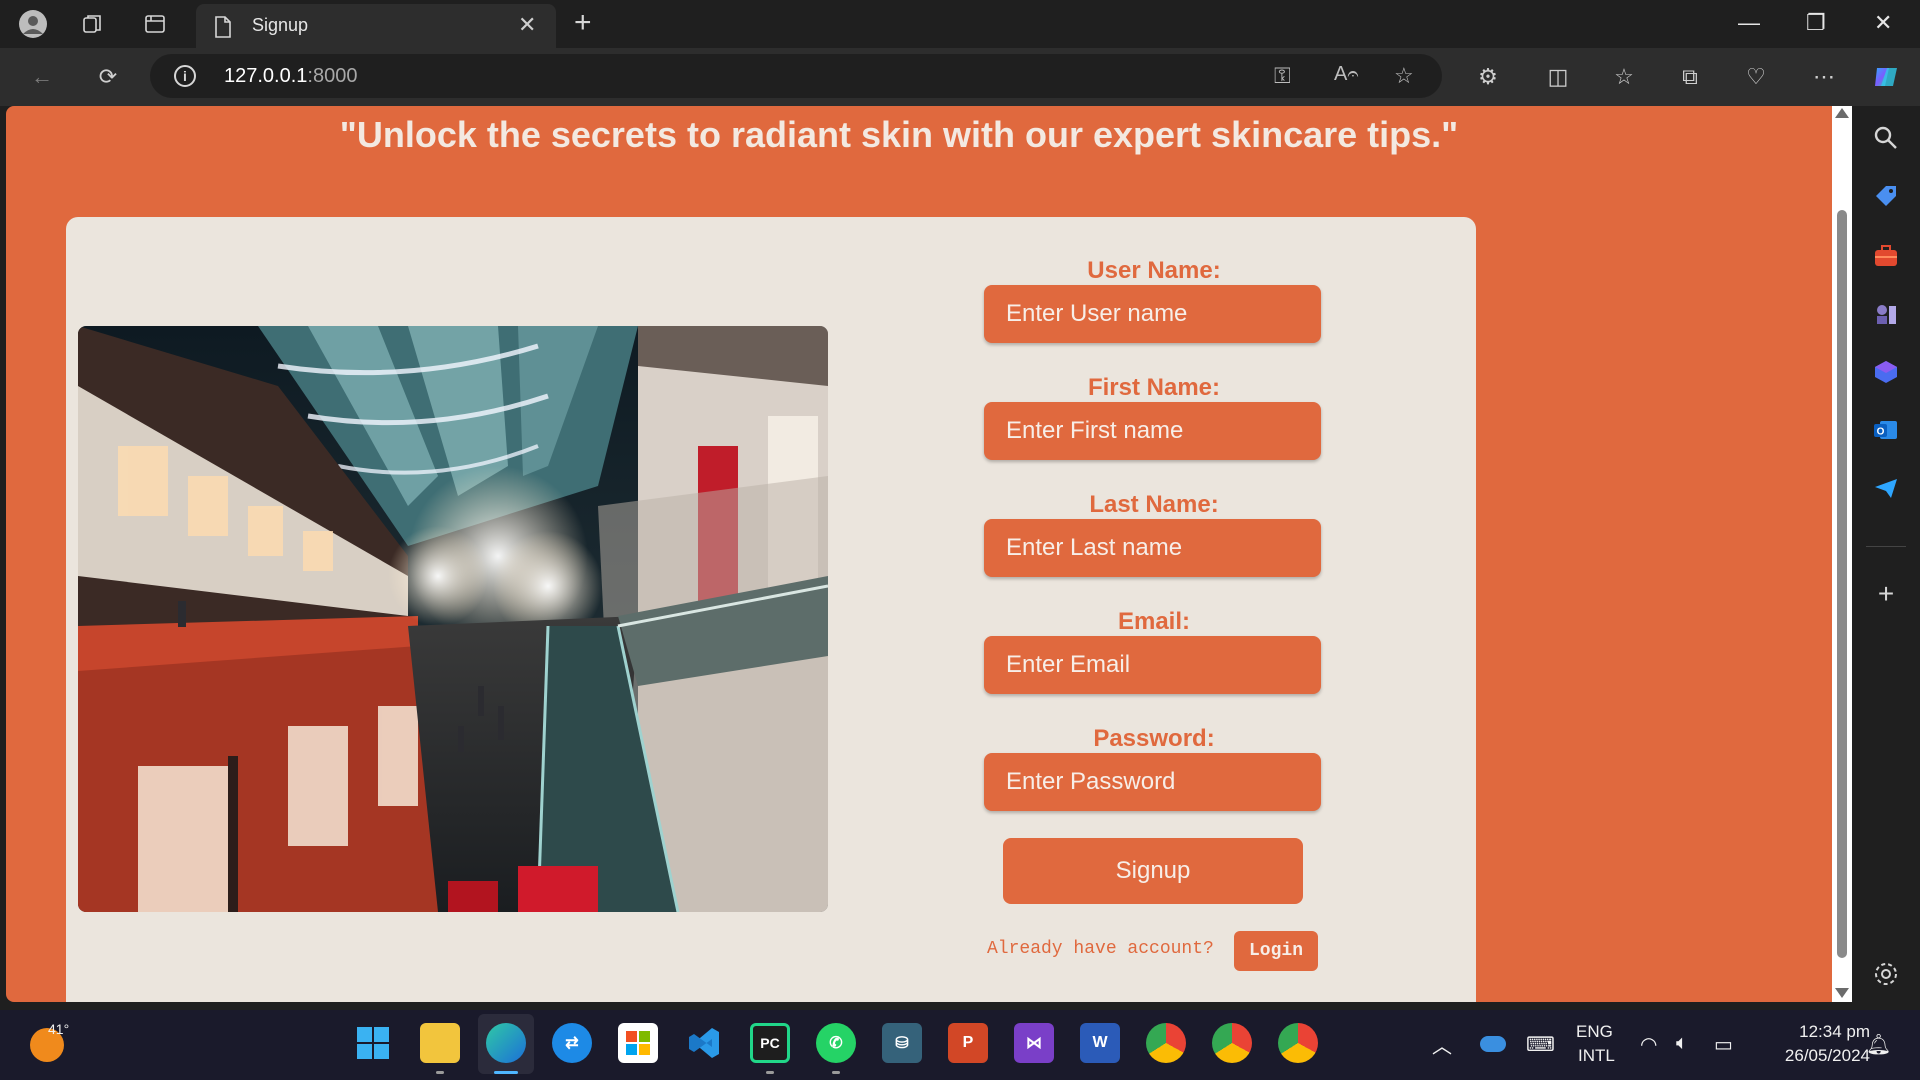  I want to click on clock-time: 12:34 pm, so click(1820, 1032).